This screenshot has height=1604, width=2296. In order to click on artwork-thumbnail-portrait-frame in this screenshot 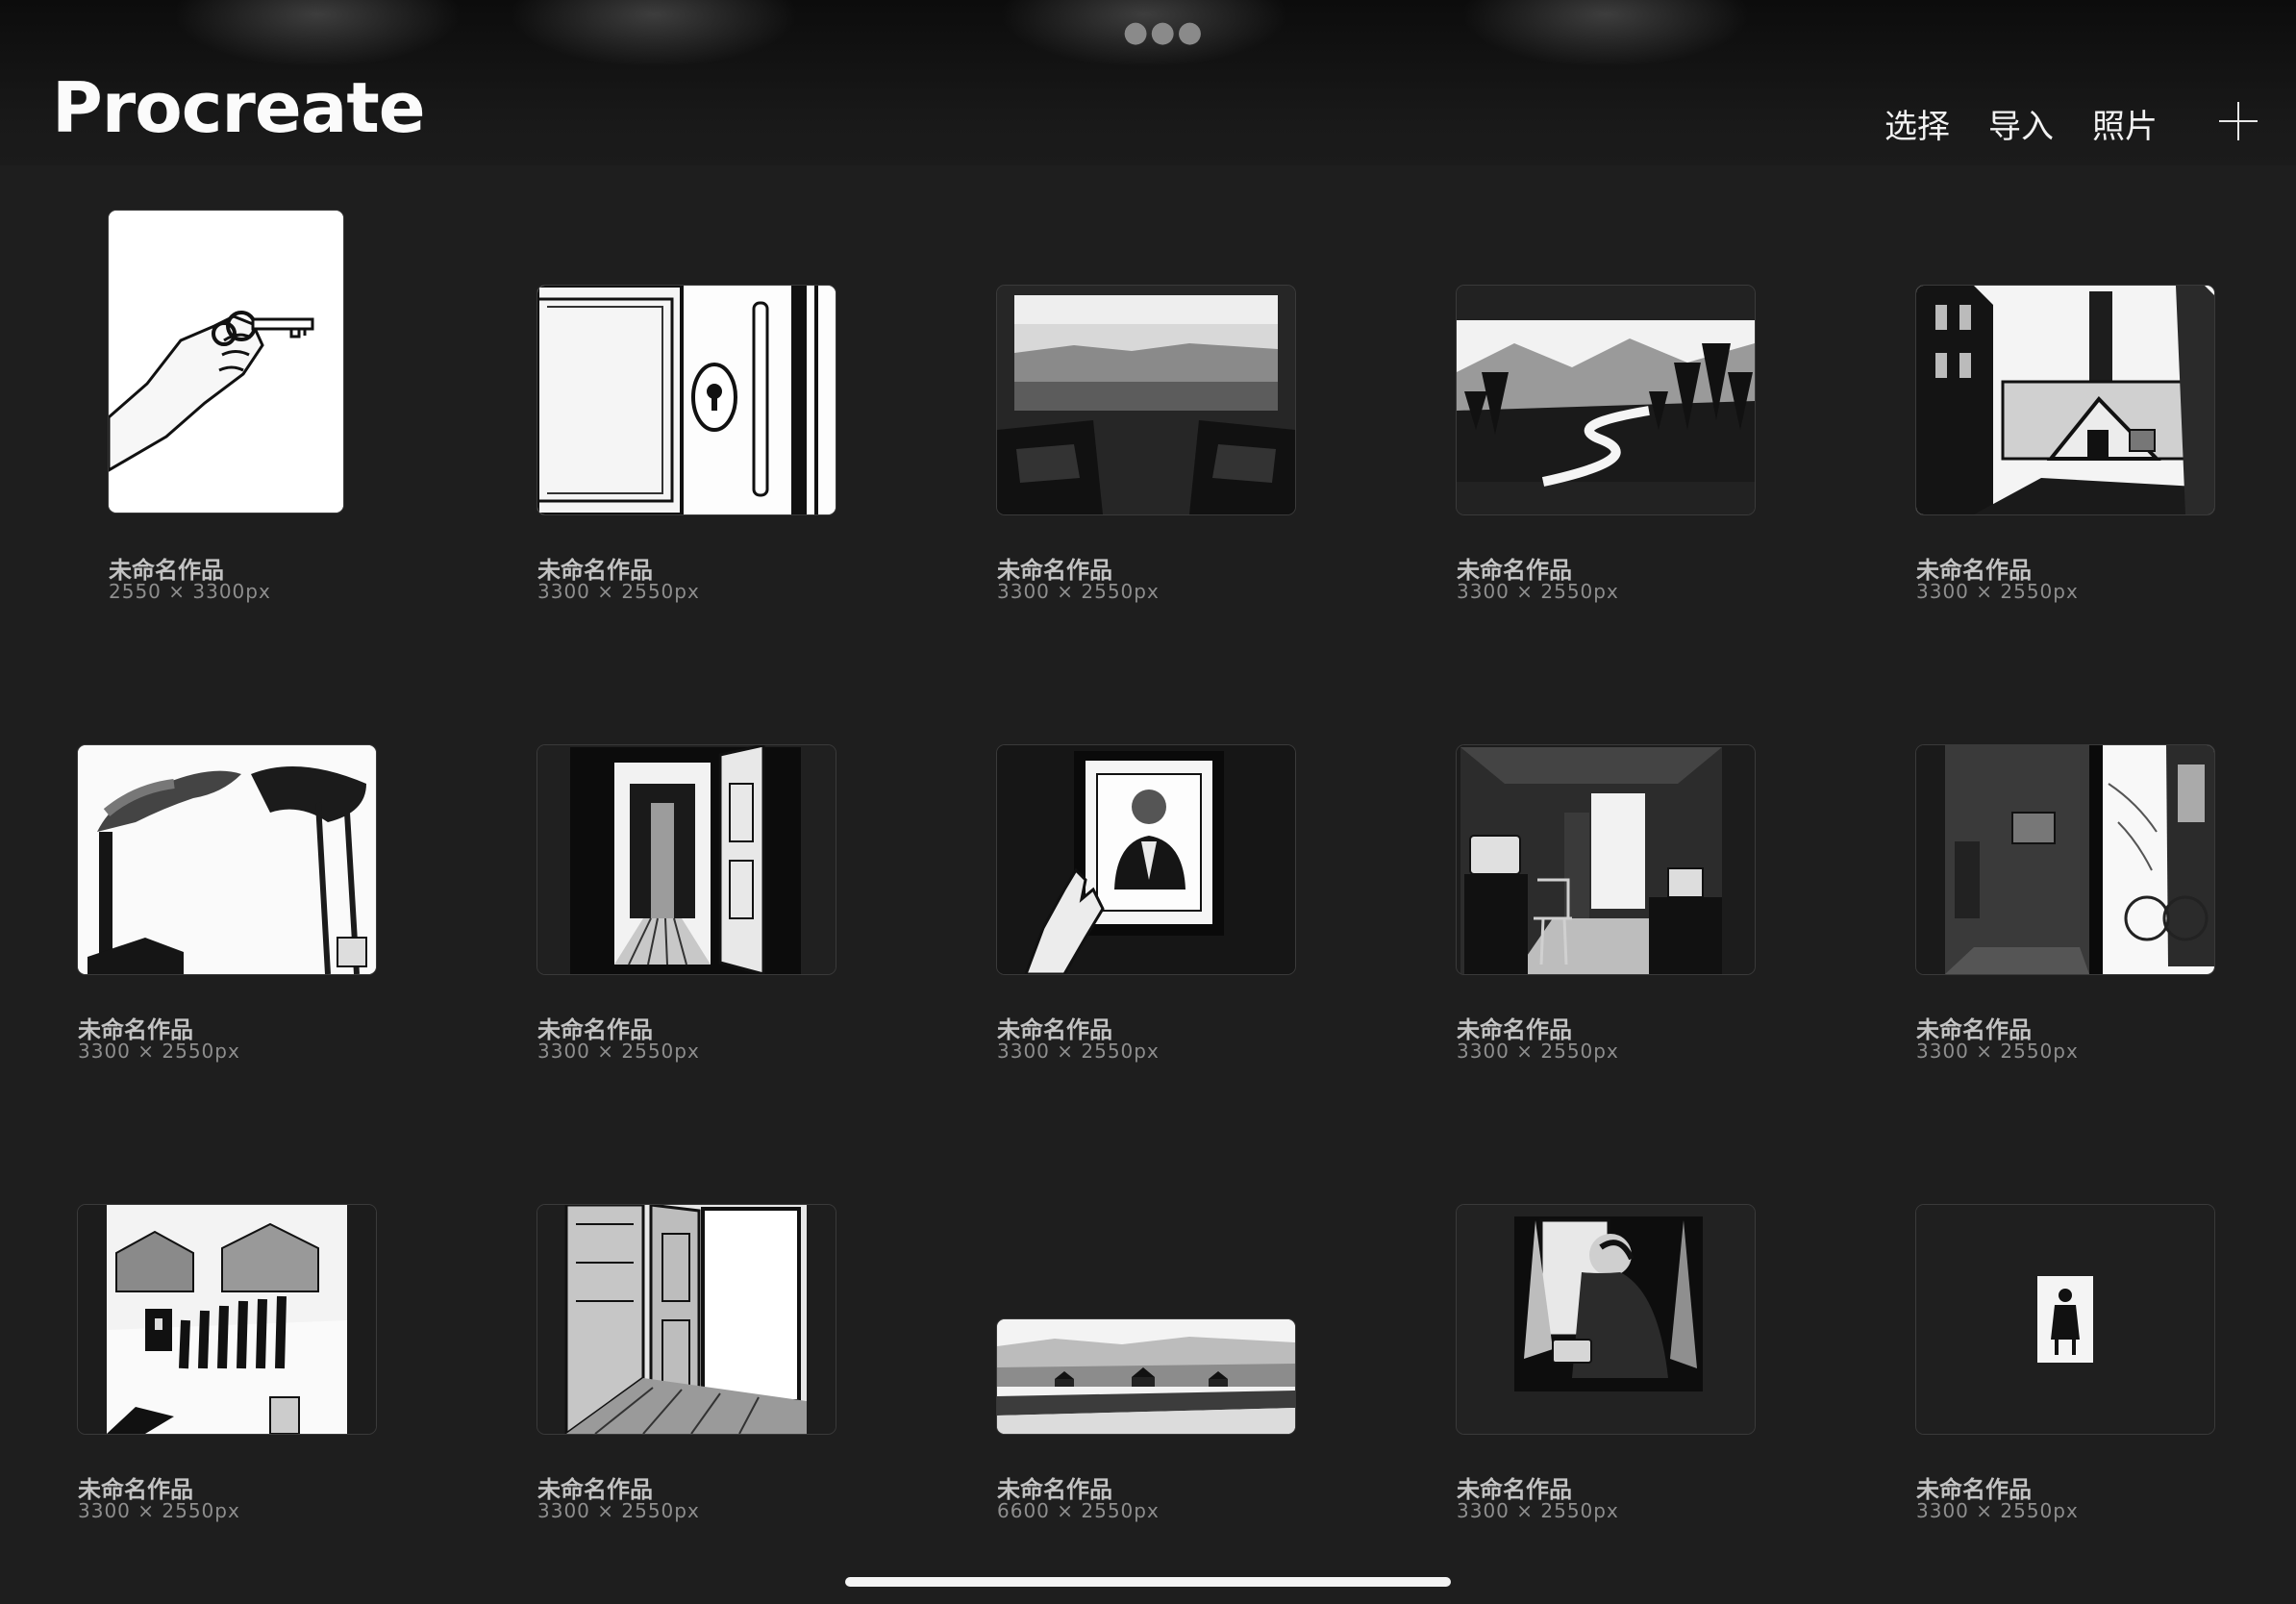, I will do `click(1146, 859)`.